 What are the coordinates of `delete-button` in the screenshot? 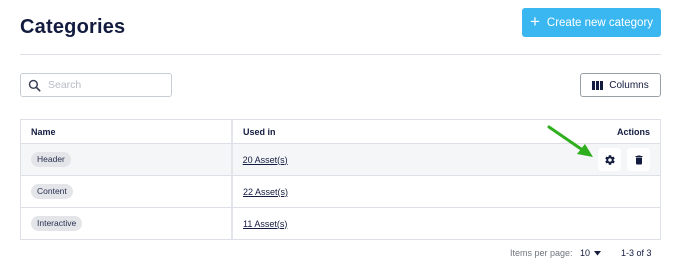 It's located at (638, 159).